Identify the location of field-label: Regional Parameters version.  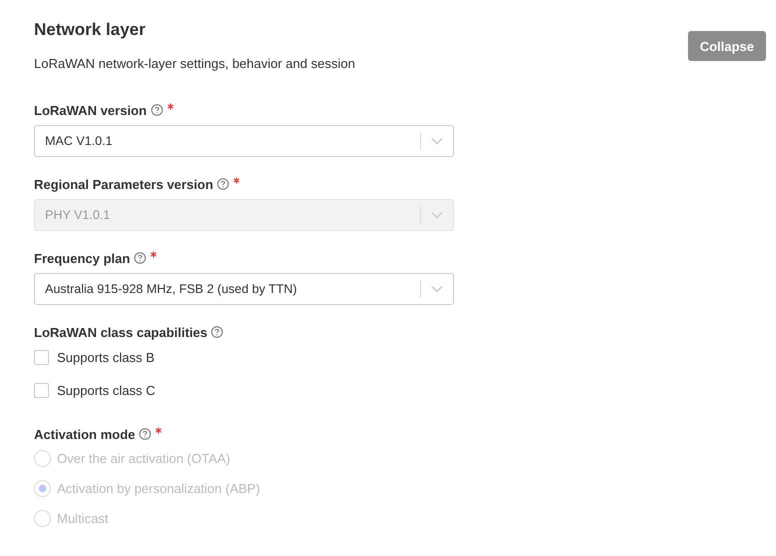
(124, 184).